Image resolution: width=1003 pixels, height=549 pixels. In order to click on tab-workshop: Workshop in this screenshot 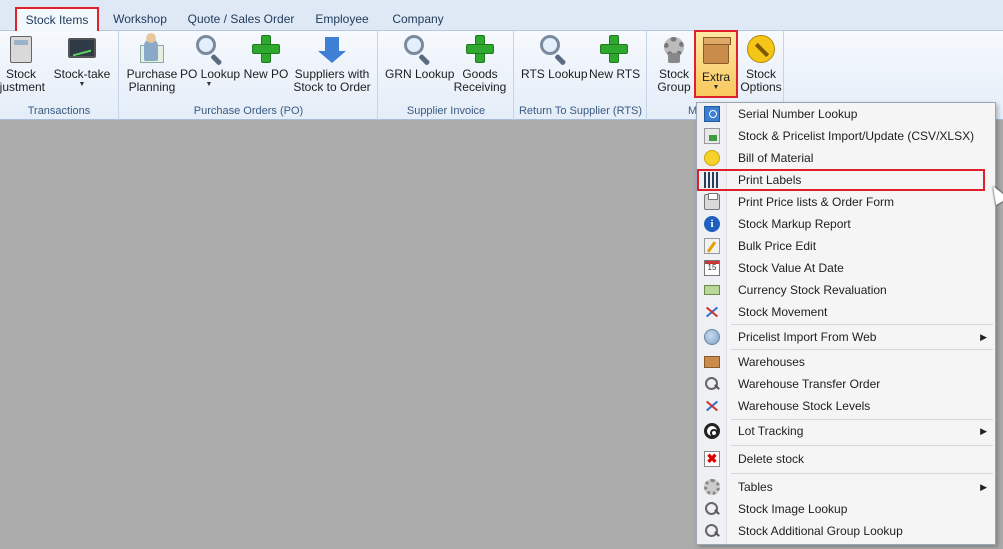, I will do `click(140, 19)`.